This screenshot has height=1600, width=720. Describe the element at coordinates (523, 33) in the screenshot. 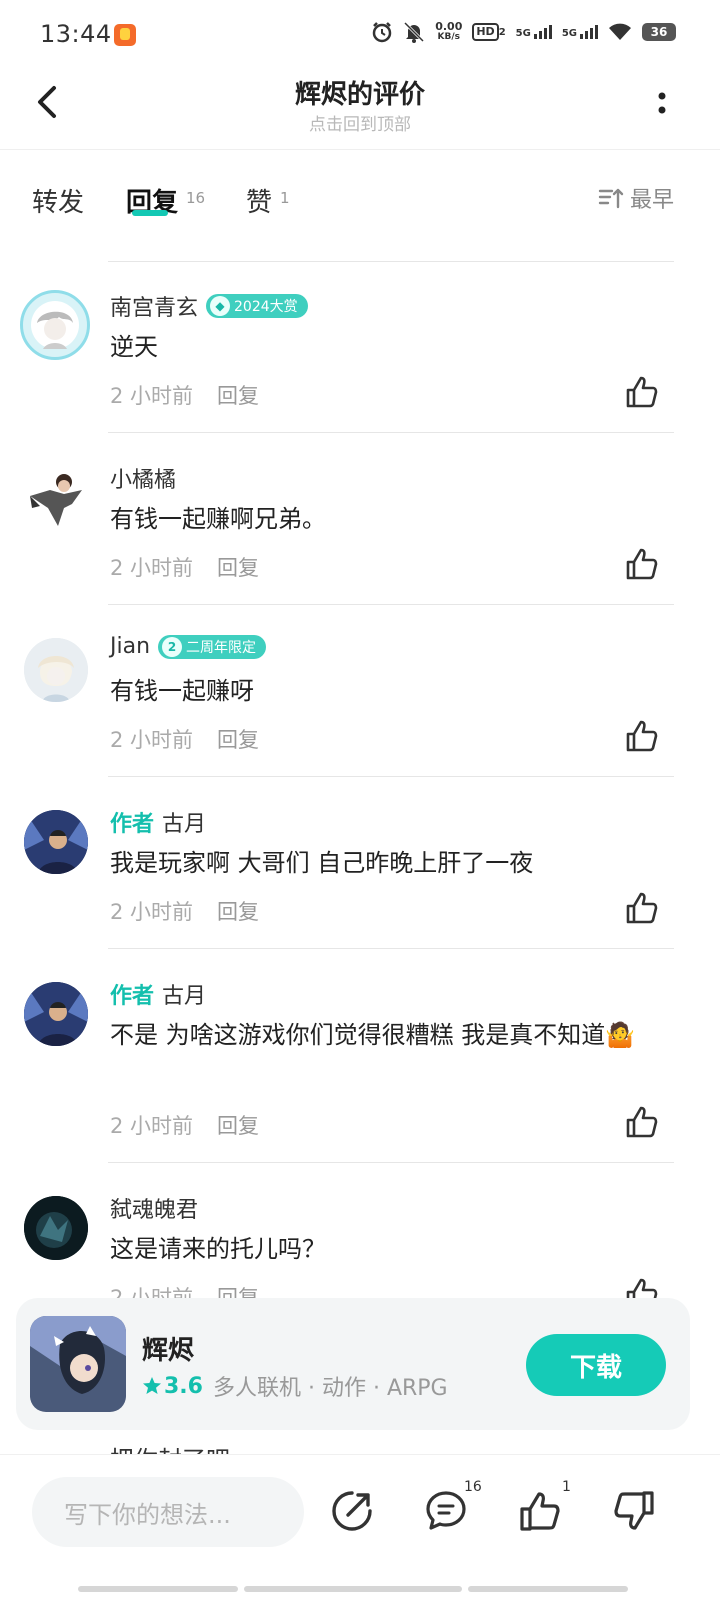

I see `sim1-label: 5G` at that location.